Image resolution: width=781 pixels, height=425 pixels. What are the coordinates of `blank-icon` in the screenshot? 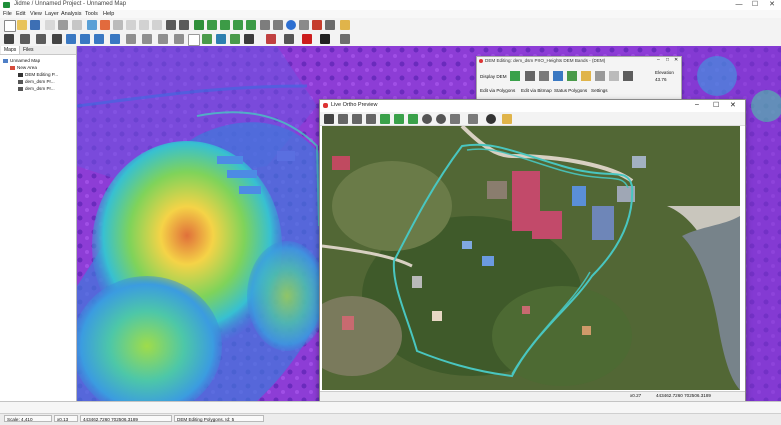 It's located at (194, 40).